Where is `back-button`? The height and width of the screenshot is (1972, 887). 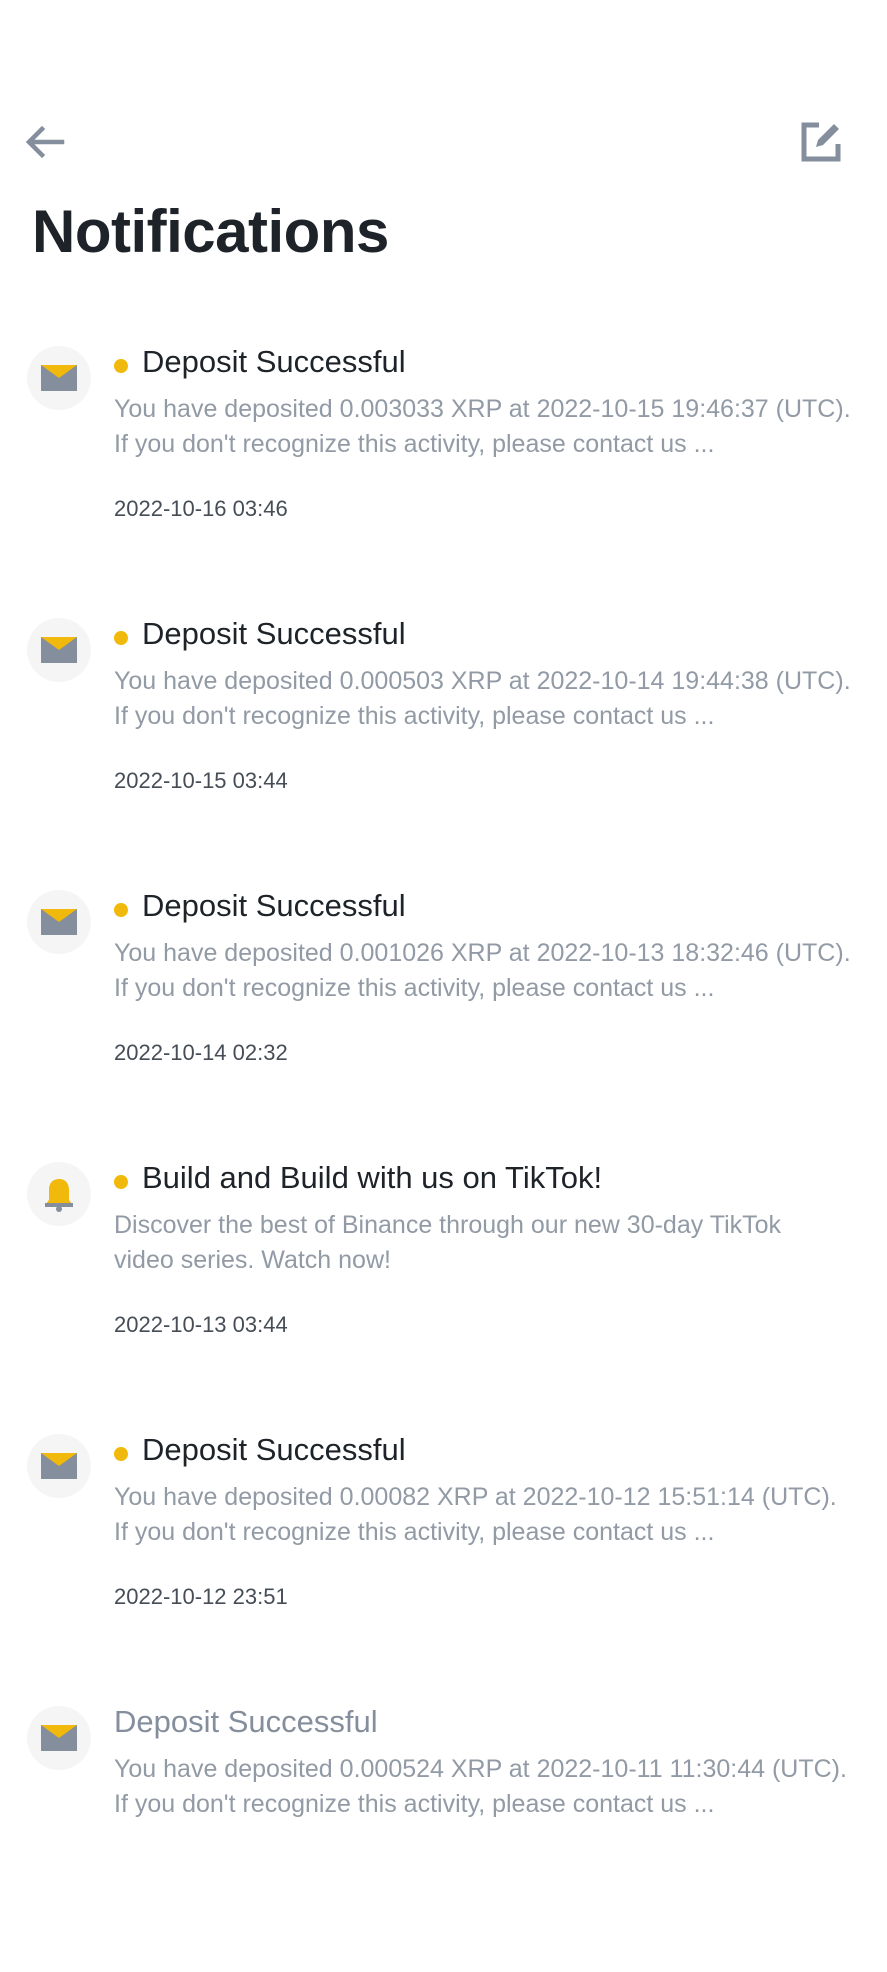 back-button is located at coordinates (44, 142).